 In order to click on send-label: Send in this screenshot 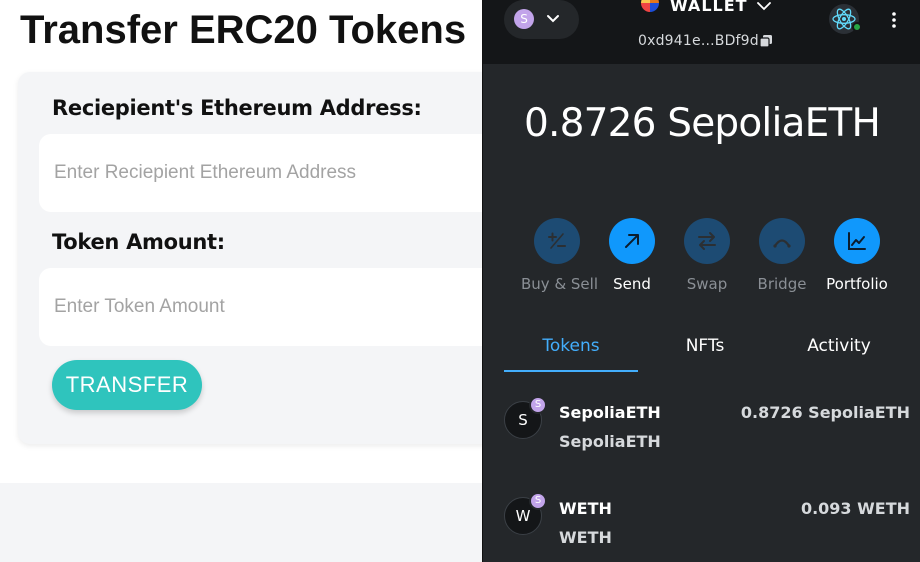, I will do `click(632, 284)`.